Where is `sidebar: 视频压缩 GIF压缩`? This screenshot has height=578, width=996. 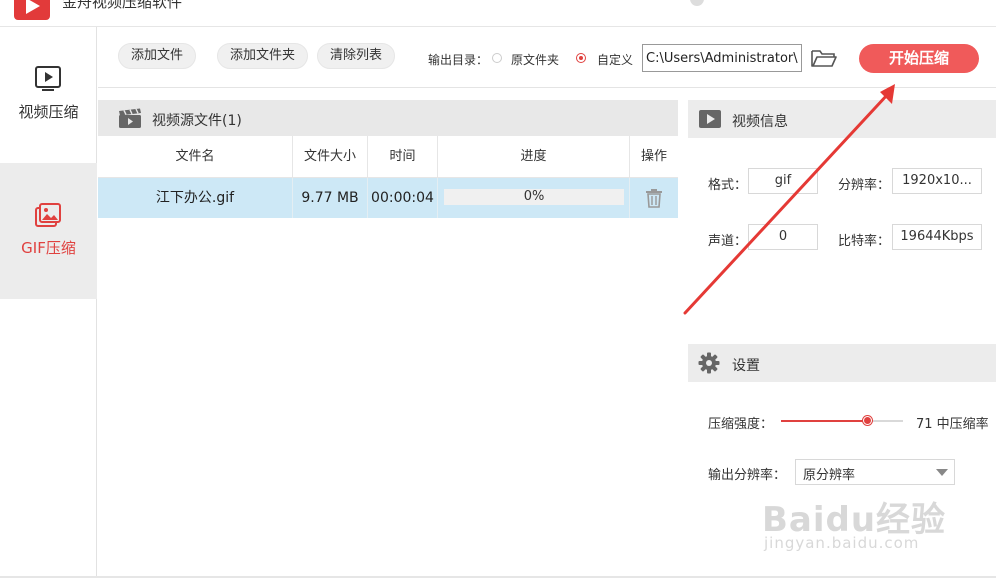
sidebar: 视频压缩 GIF压缩 is located at coordinates (48, 302).